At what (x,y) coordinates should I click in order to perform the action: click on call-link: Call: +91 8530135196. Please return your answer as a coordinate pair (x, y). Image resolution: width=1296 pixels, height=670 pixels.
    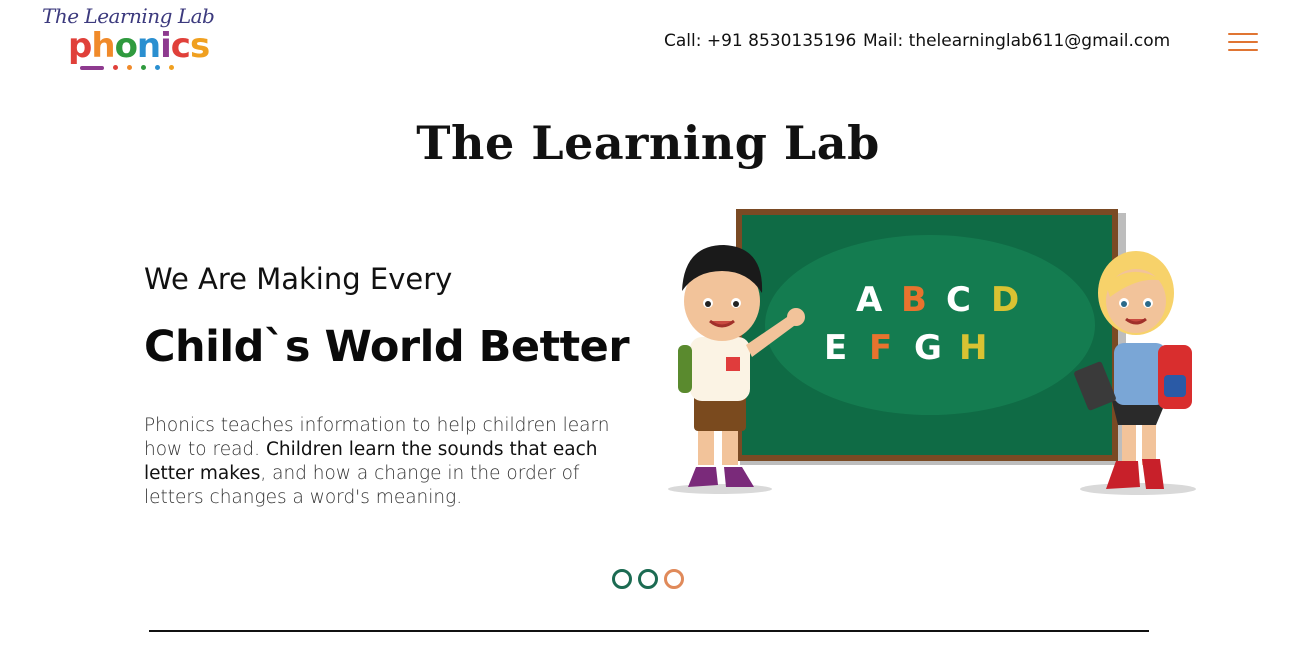
    Looking at the image, I should click on (760, 41).